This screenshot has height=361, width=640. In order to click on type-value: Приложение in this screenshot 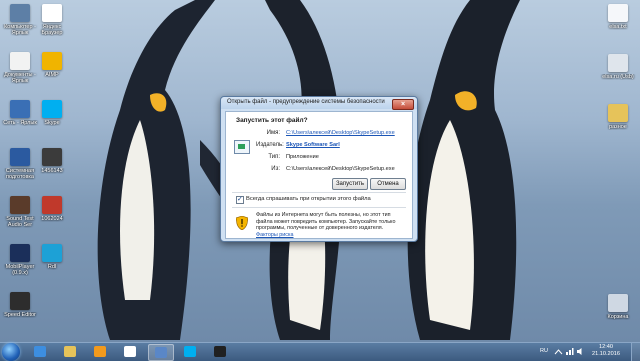, I will do `click(302, 157)`.